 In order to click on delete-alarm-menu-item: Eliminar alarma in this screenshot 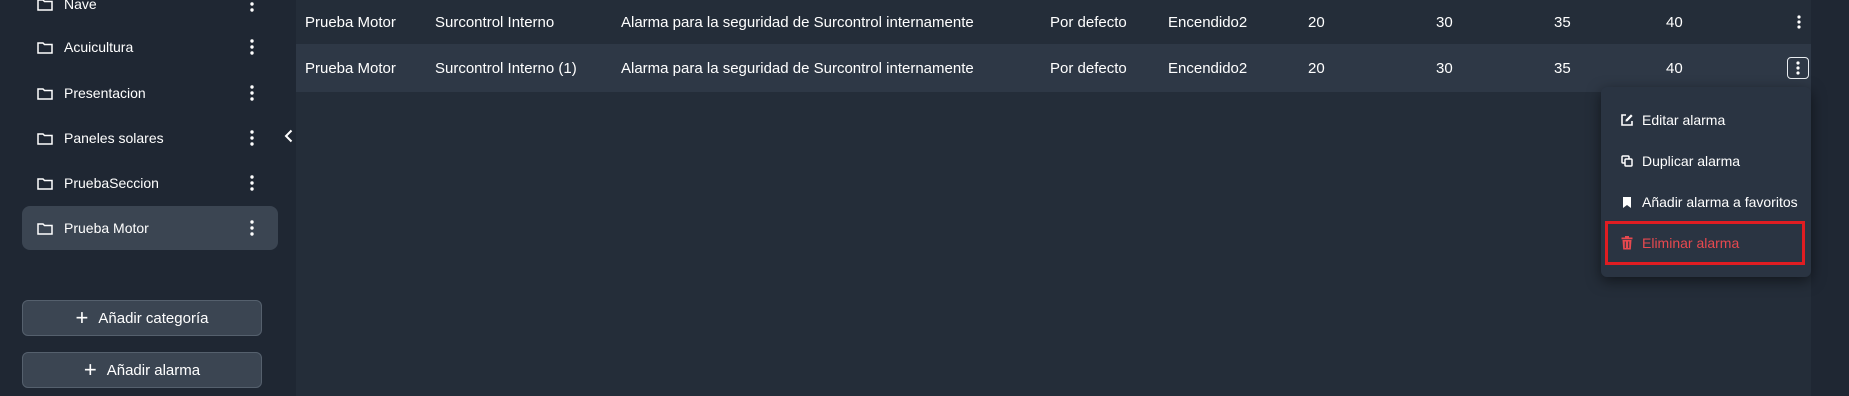, I will do `click(1706, 243)`.